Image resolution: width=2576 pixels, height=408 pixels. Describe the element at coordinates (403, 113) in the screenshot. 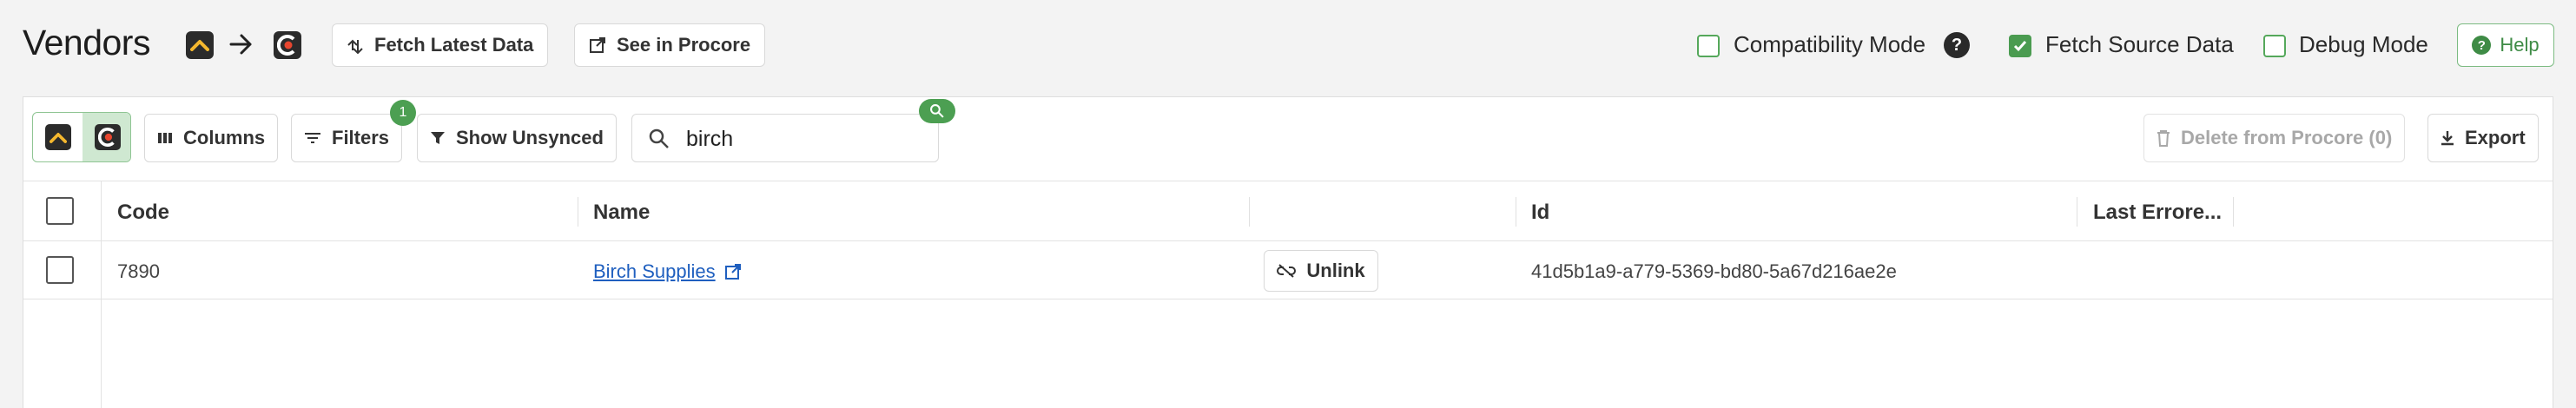

I see `filters-count-badge: 1` at that location.